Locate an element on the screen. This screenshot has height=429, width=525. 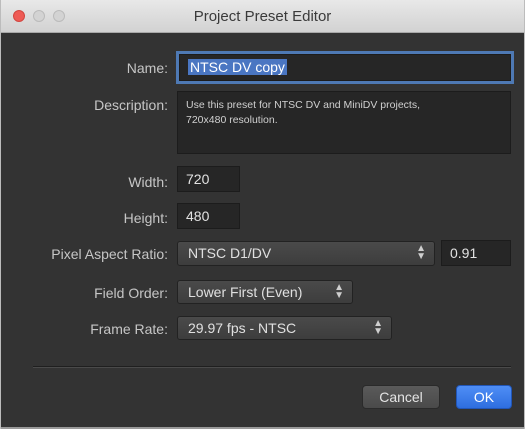
width-label: Width: is located at coordinates (148, 182).